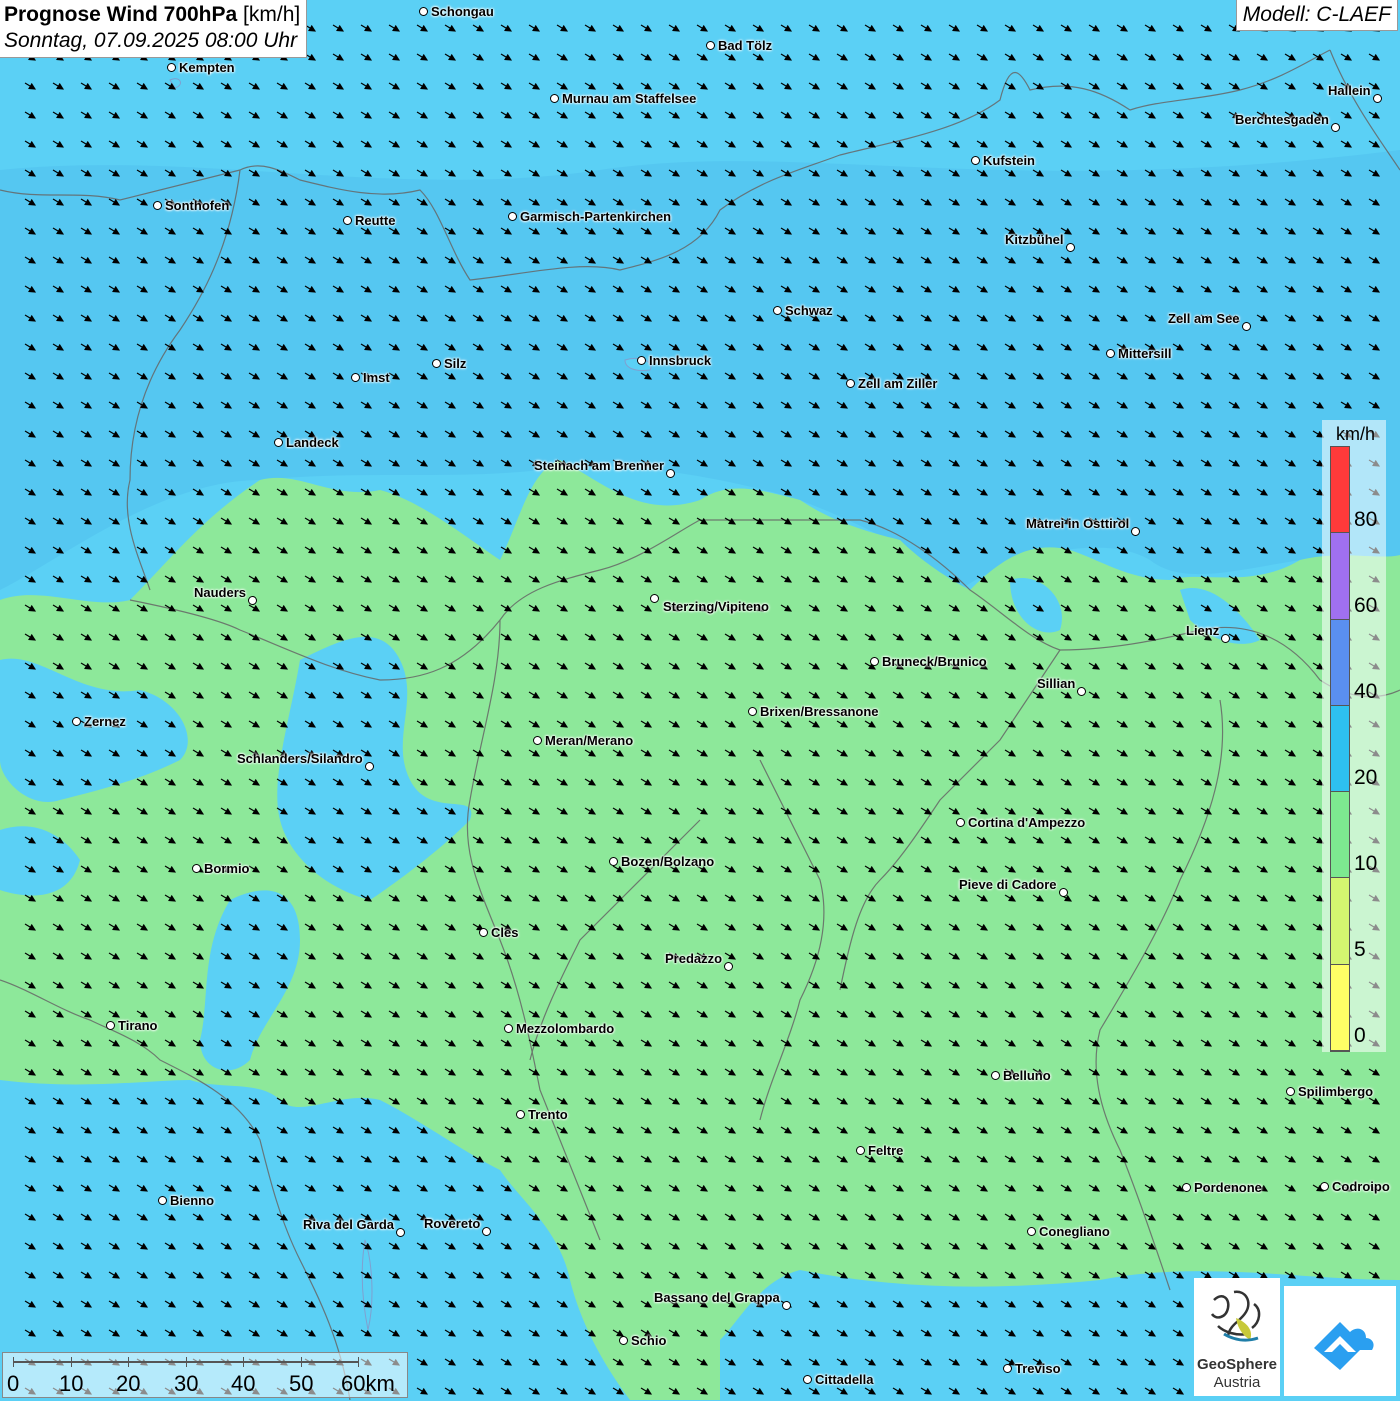  I want to click on city-label: Bad Tölz, so click(745, 45).